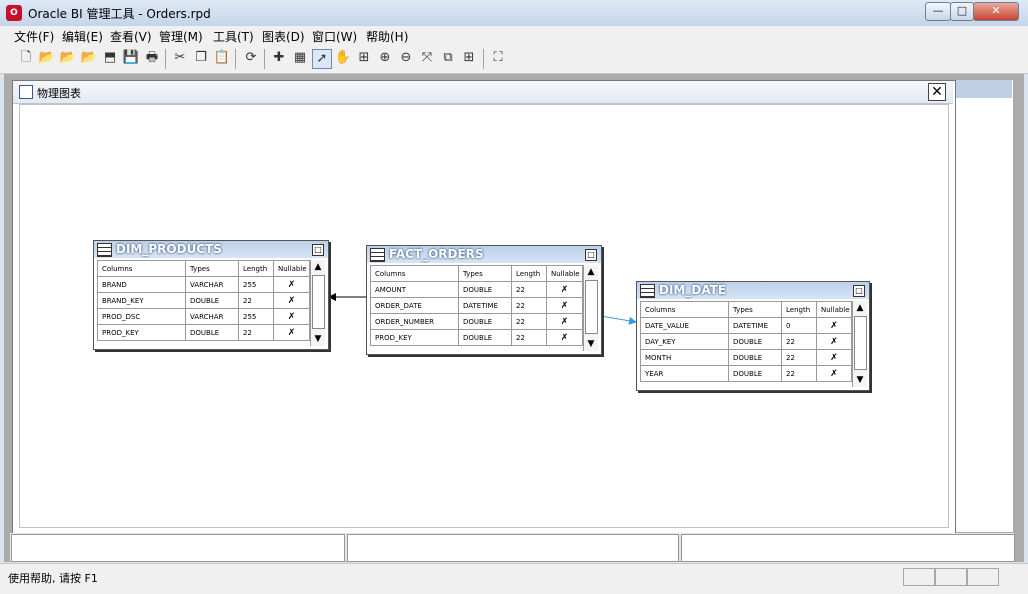  I want to click on status-bar: 使用帮助, 请按 F1, so click(514, 578).